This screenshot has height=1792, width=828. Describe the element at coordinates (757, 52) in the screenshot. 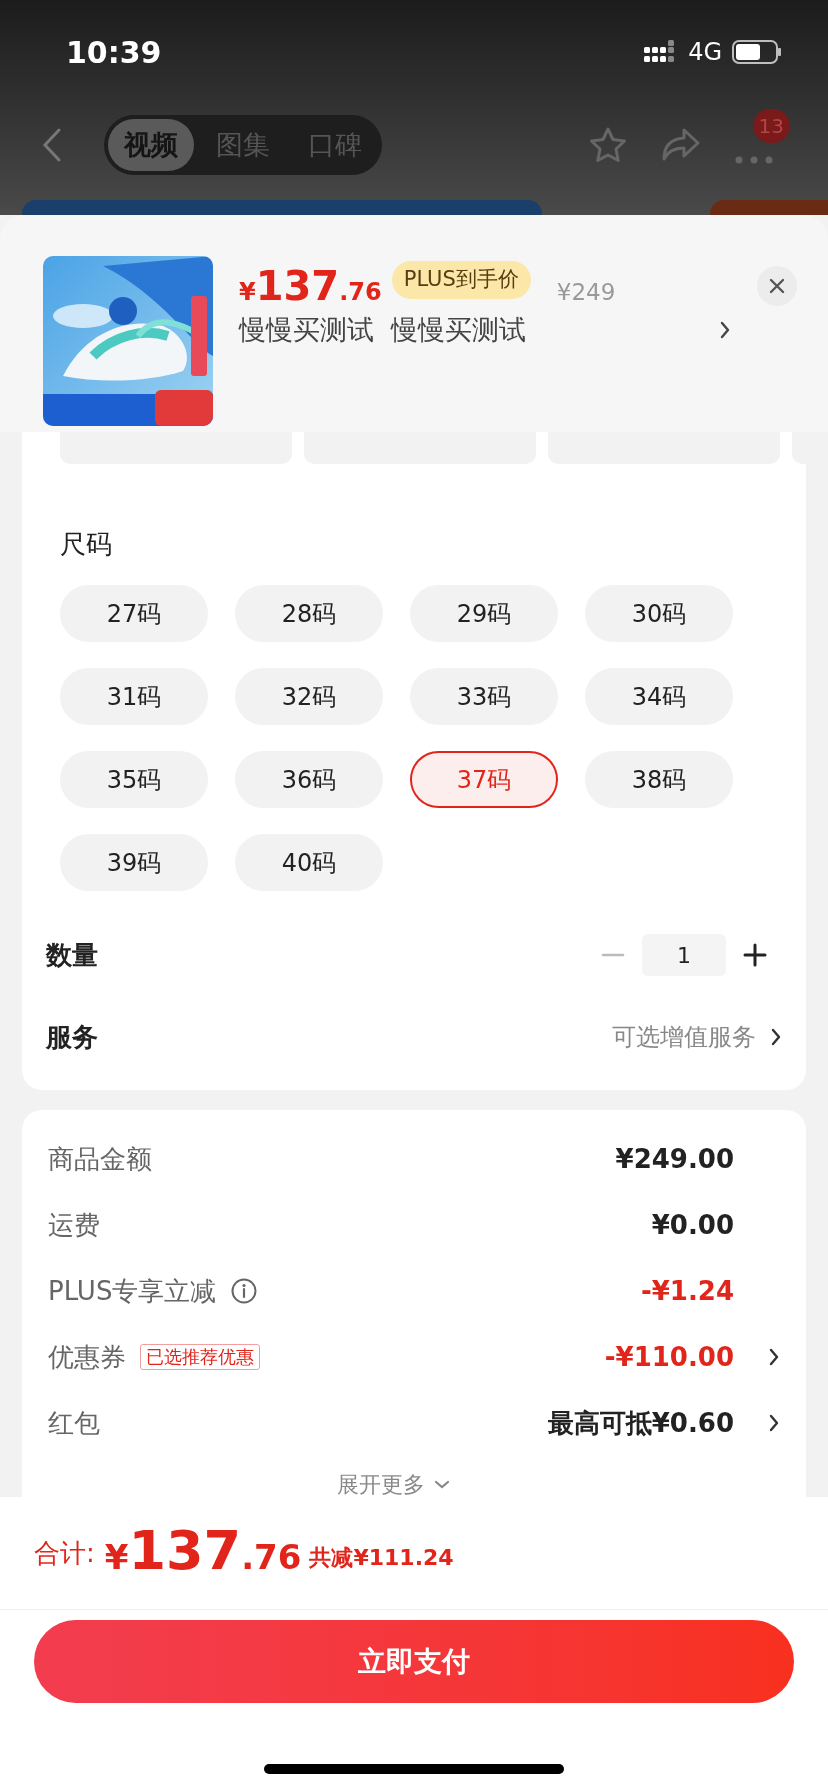

I see `battery-icon` at that location.